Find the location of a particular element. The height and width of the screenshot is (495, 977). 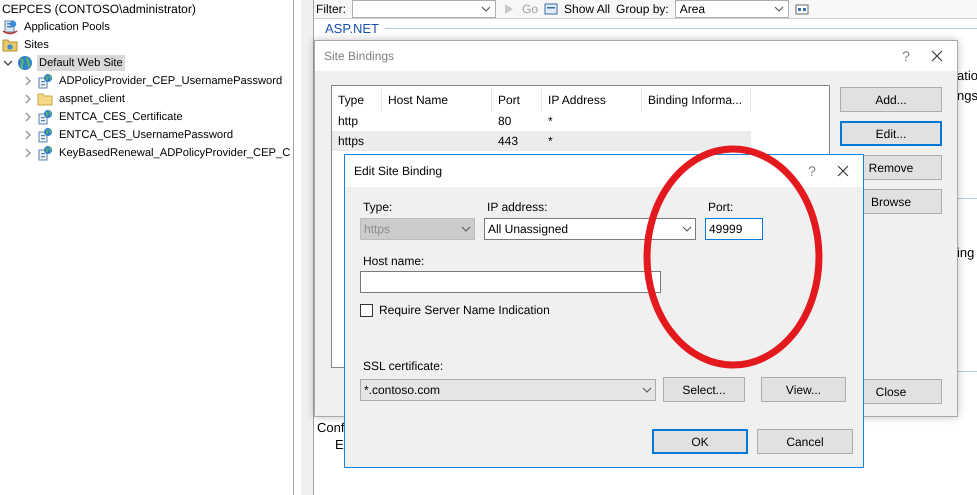

dialog-title: Edit Site Binding is located at coordinates (399, 171).